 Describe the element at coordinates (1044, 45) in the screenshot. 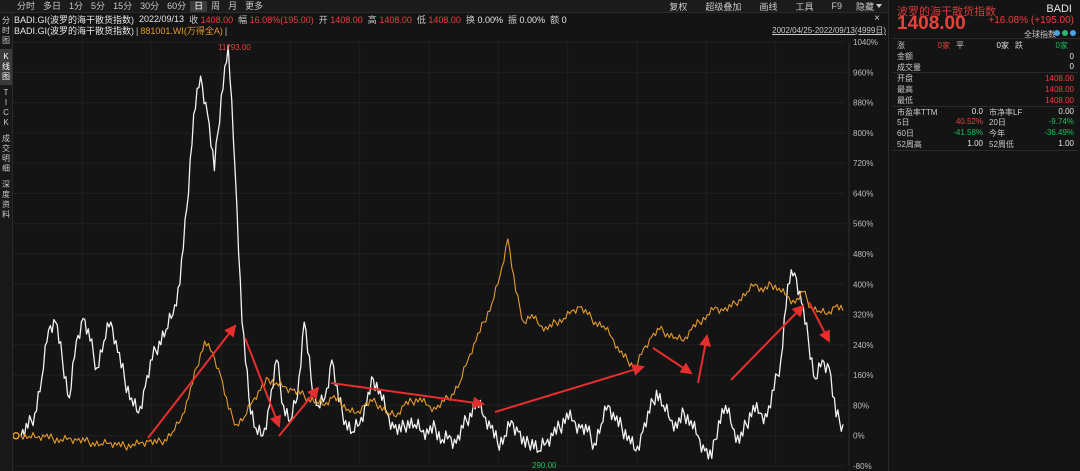

I see `stat-cell: 跌 0家` at that location.